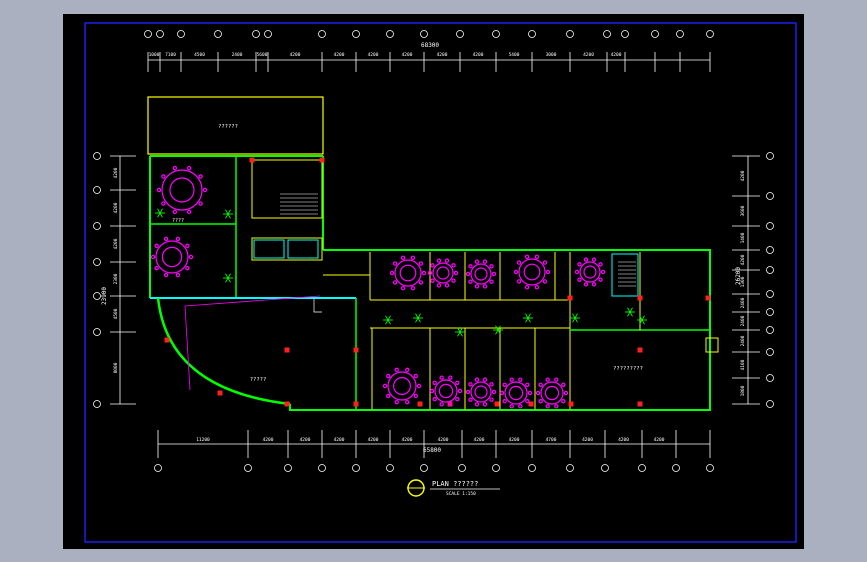  What do you see at coordinates (628, 369) in the screenshot?
I see `room-label-hall2: ?????????` at bounding box center [628, 369].